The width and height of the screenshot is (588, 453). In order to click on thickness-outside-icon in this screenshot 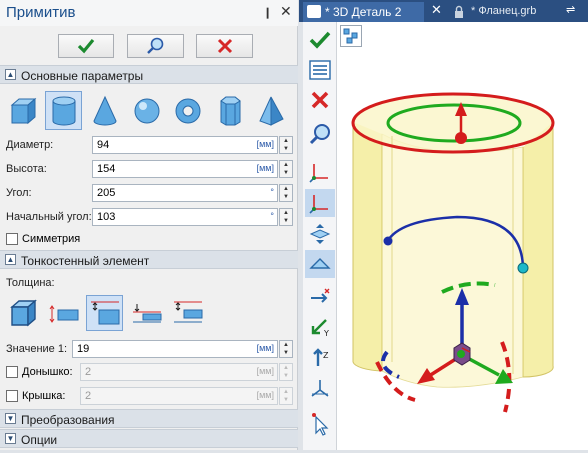, I will do `click(146, 313)`.